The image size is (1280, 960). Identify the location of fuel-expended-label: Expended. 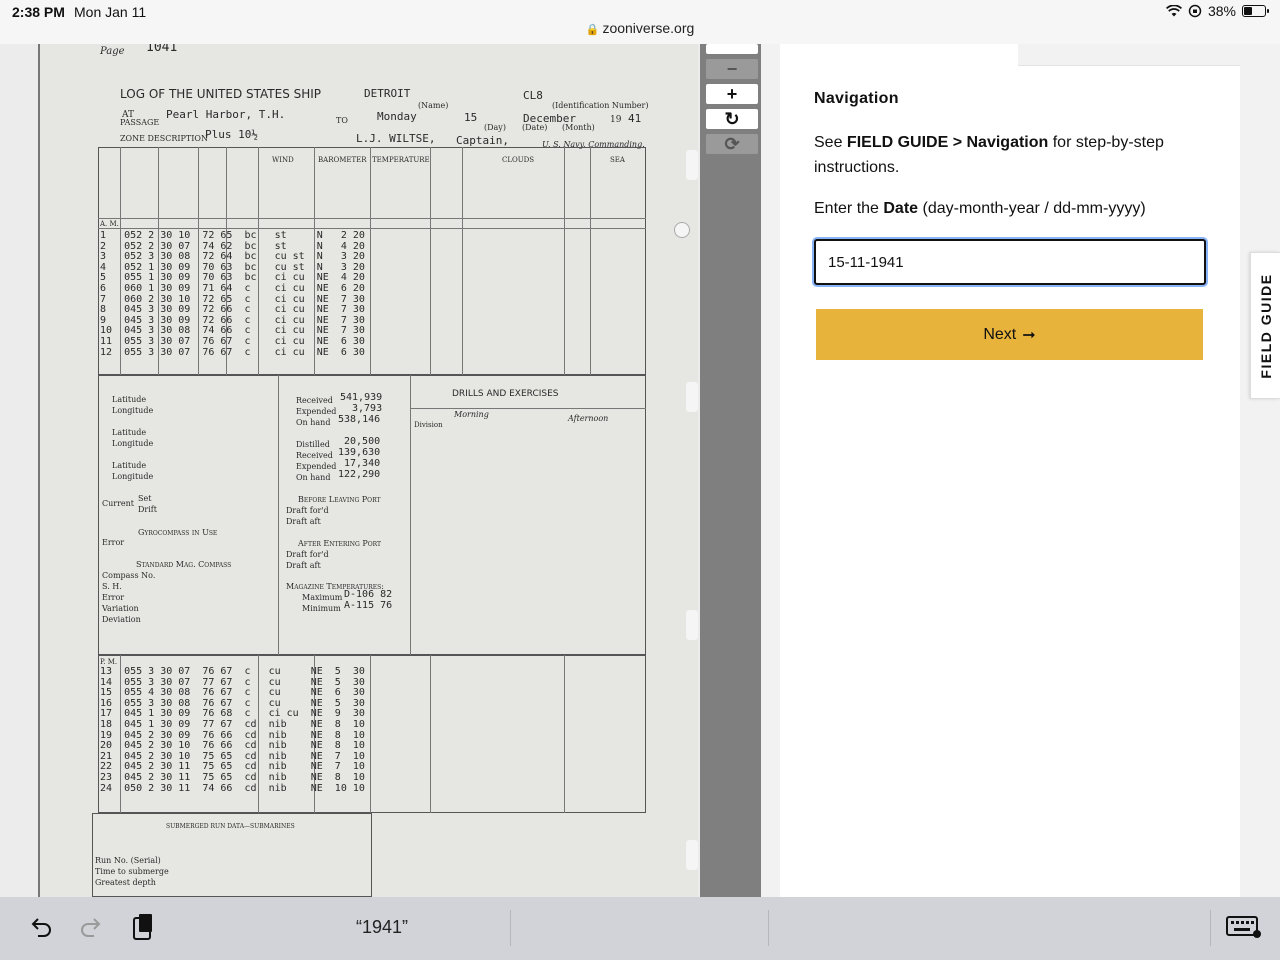
(316, 411).